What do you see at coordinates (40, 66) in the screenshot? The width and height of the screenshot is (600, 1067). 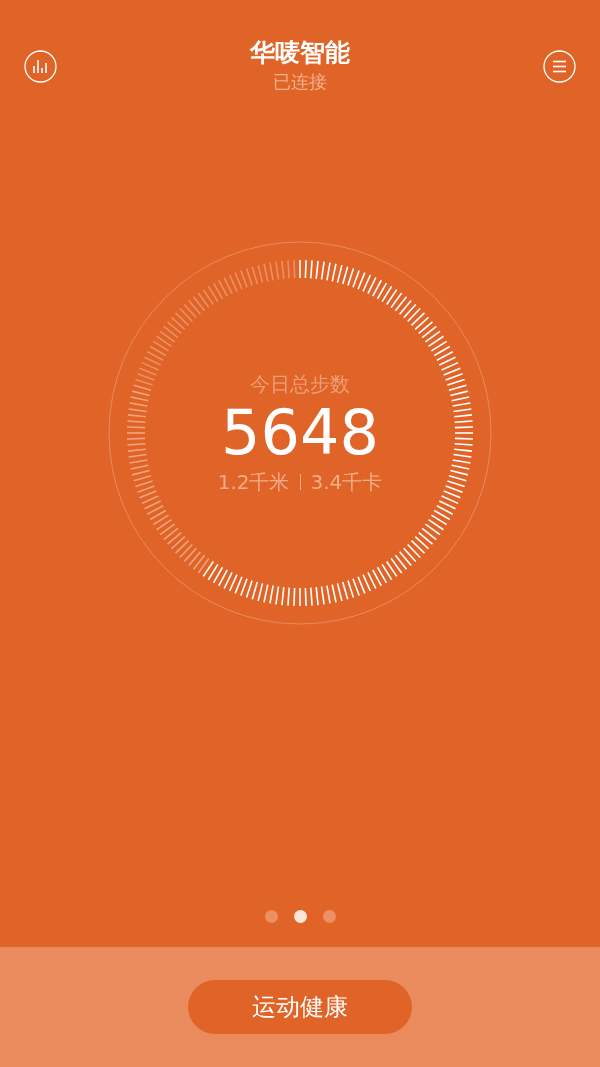 I see `chart-icon` at bounding box center [40, 66].